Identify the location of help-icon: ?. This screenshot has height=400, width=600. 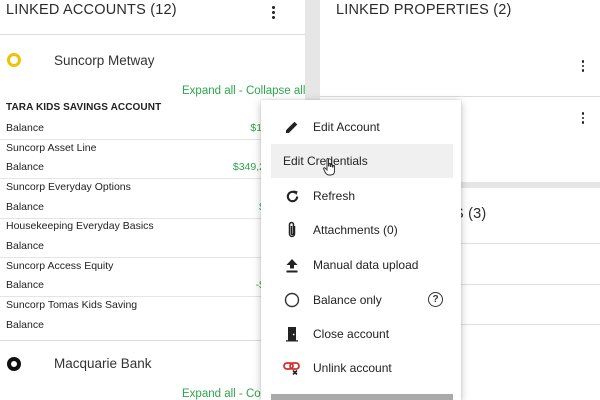
(435, 299).